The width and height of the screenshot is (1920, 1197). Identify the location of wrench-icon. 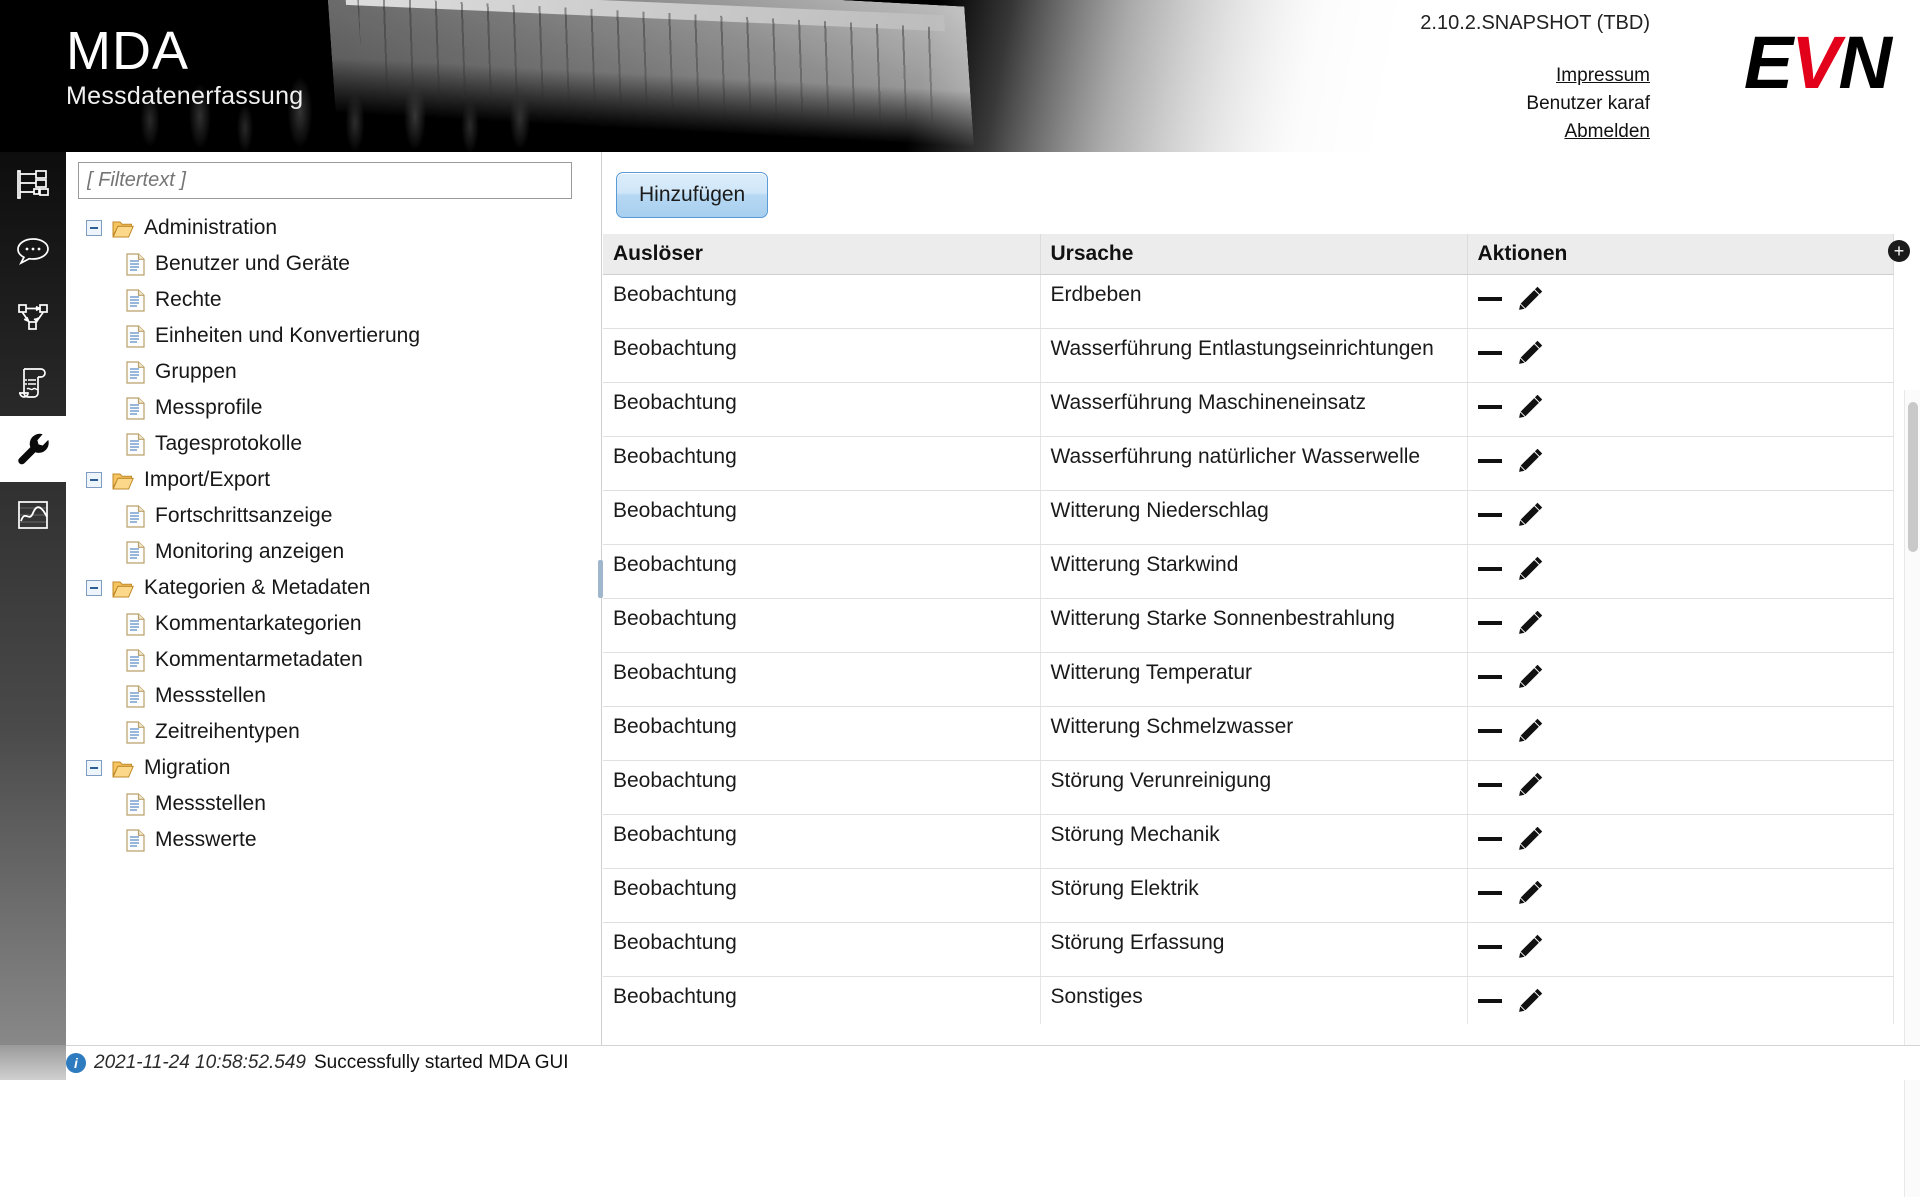
(33, 449).